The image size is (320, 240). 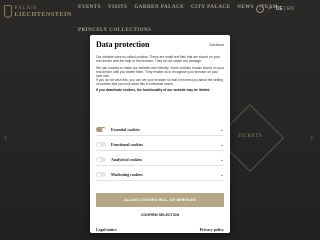 What do you see at coordinates (101, 144) in the screenshot?
I see `functional-toggle` at bounding box center [101, 144].